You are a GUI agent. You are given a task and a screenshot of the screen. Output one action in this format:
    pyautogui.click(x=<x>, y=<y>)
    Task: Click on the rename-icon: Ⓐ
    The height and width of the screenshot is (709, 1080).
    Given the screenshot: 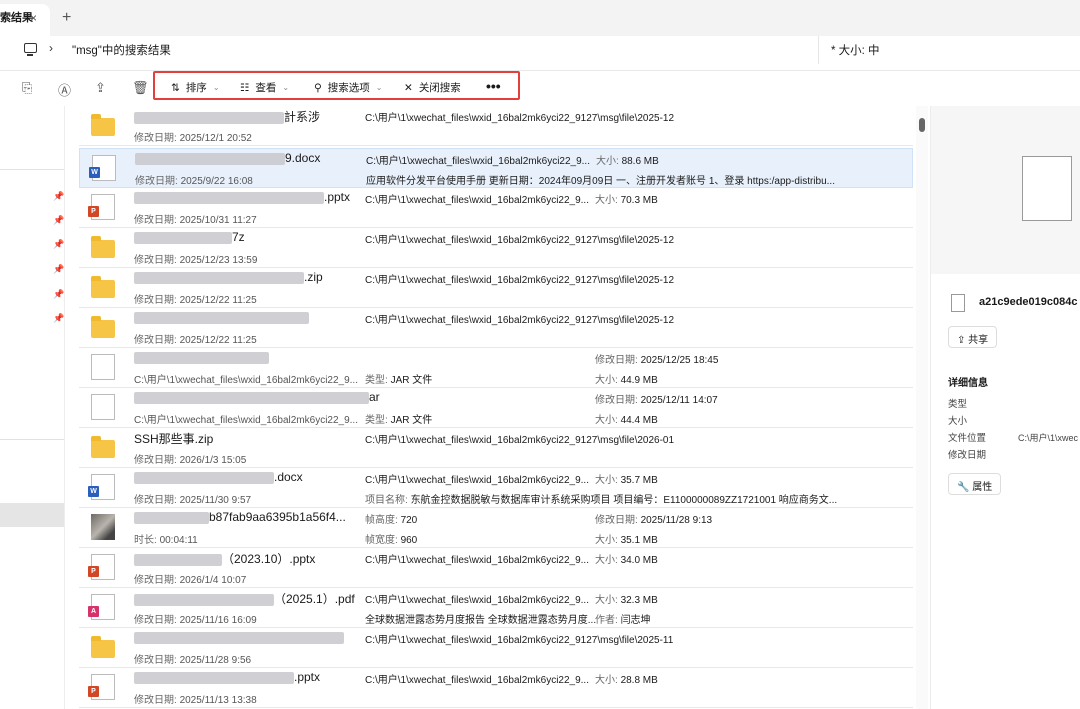 What is the action you would take?
    pyautogui.click(x=64, y=89)
    